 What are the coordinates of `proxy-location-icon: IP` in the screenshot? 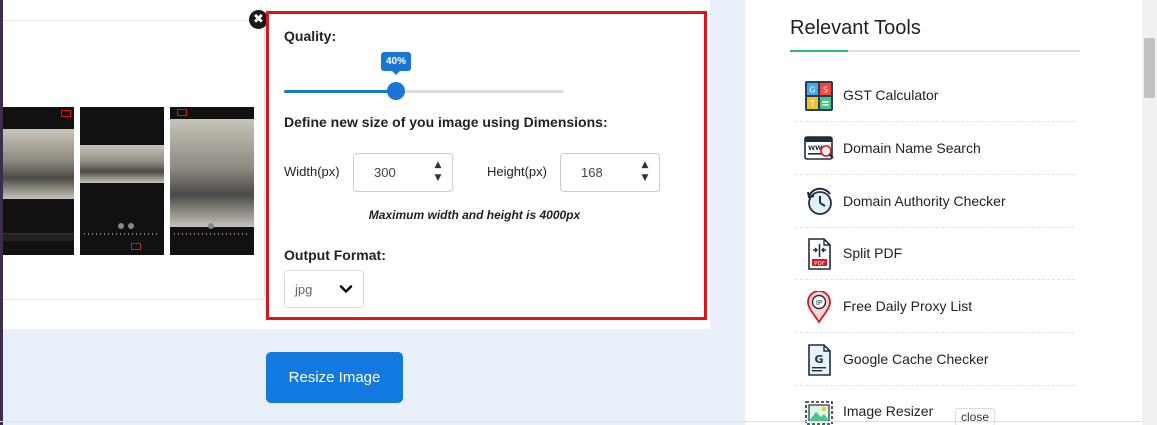 It's located at (819, 307).